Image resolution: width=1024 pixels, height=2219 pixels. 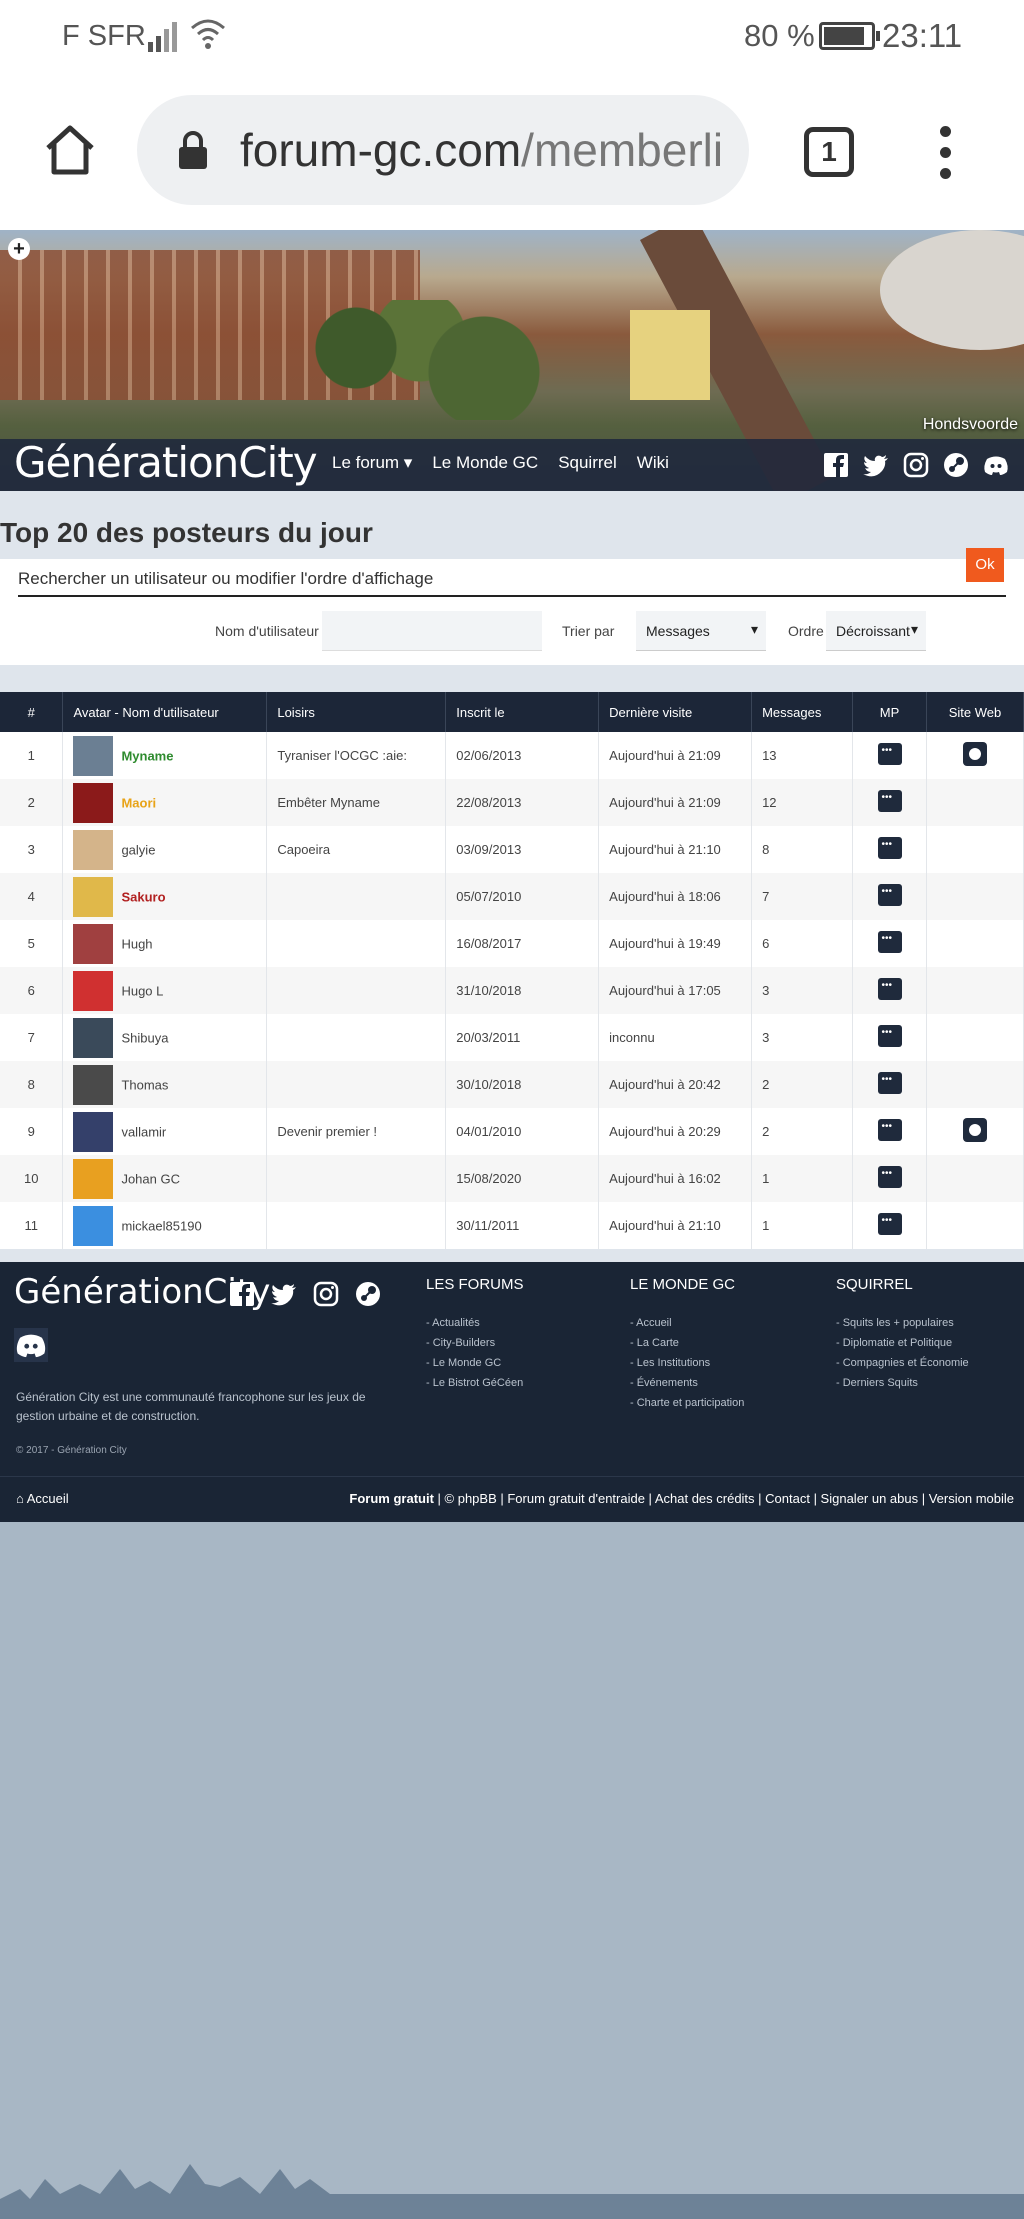 I want to click on home-icon, so click(x=70, y=150).